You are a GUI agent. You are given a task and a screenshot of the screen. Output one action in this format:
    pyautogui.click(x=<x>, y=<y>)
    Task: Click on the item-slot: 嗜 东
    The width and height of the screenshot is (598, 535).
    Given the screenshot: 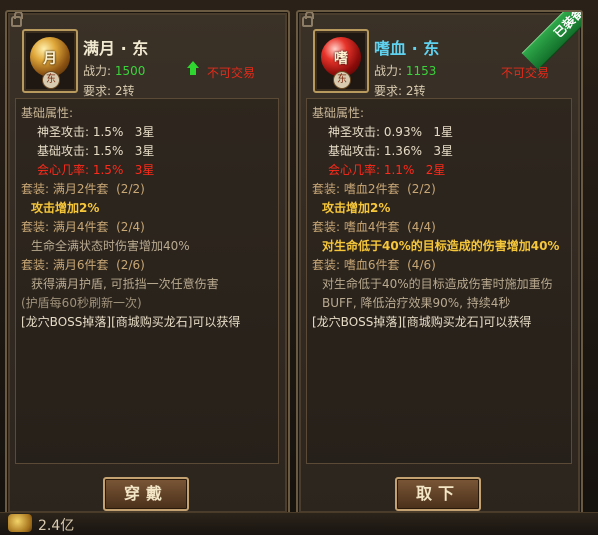 What is the action you would take?
    pyautogui.click(x=341, y=61)
    